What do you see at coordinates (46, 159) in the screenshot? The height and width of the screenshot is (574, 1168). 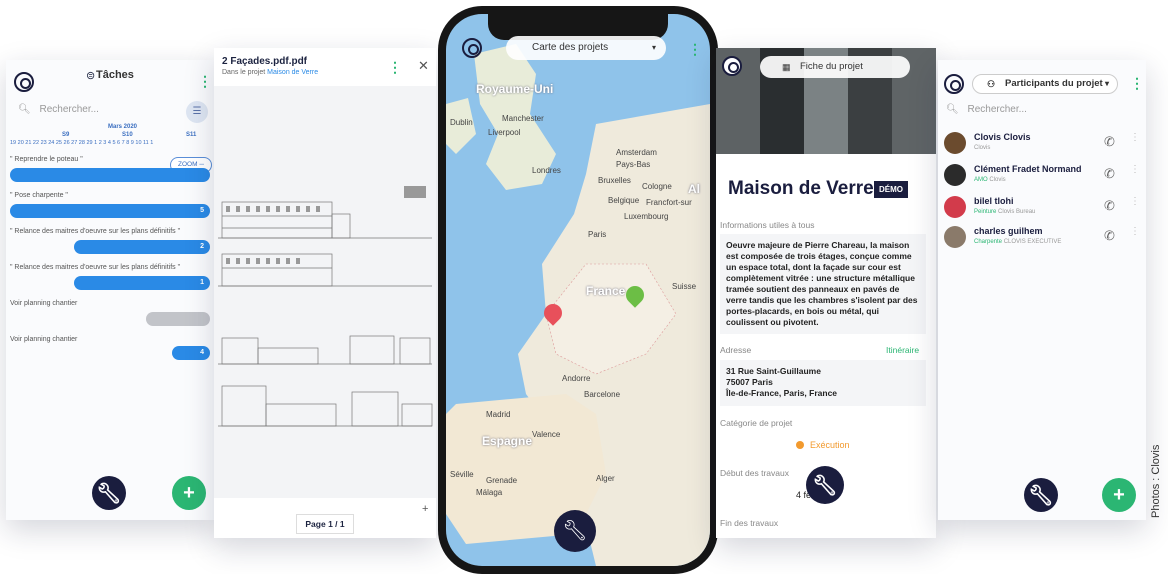 I see `task-label: " Reprendre le poteau "` at bounding box center [46, 159].